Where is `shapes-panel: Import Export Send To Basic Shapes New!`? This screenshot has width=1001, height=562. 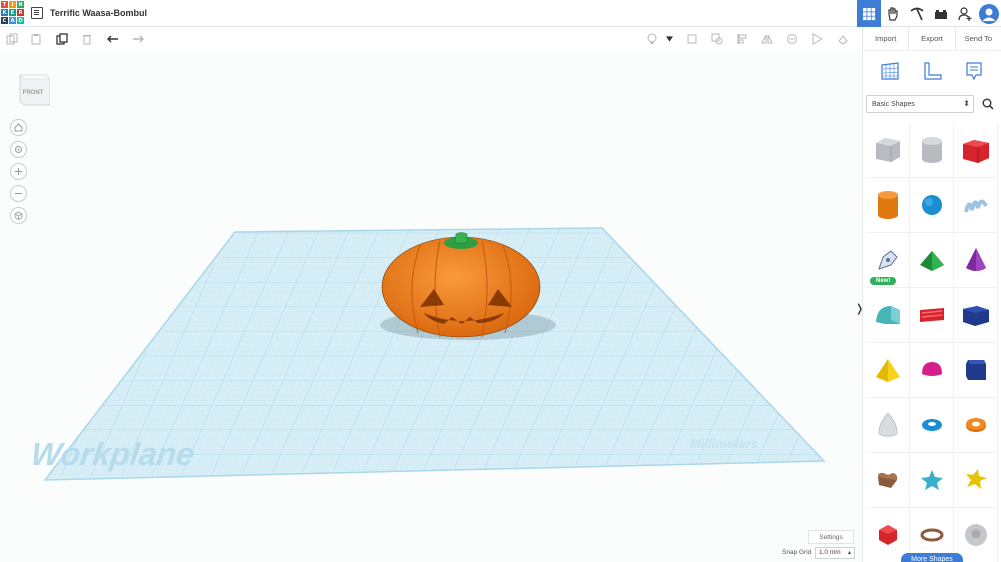 shapes-panel: Import Export Send To Basic Shapes New! is located at coordinates (931, 294).